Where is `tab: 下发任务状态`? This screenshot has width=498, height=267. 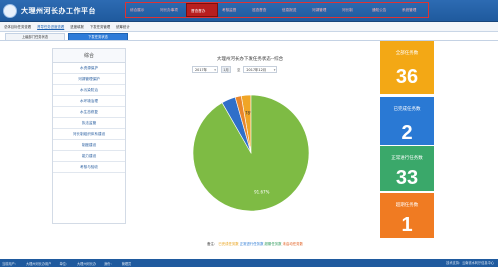
tab: 下发任务状态 is located at coordinates (98, 36).